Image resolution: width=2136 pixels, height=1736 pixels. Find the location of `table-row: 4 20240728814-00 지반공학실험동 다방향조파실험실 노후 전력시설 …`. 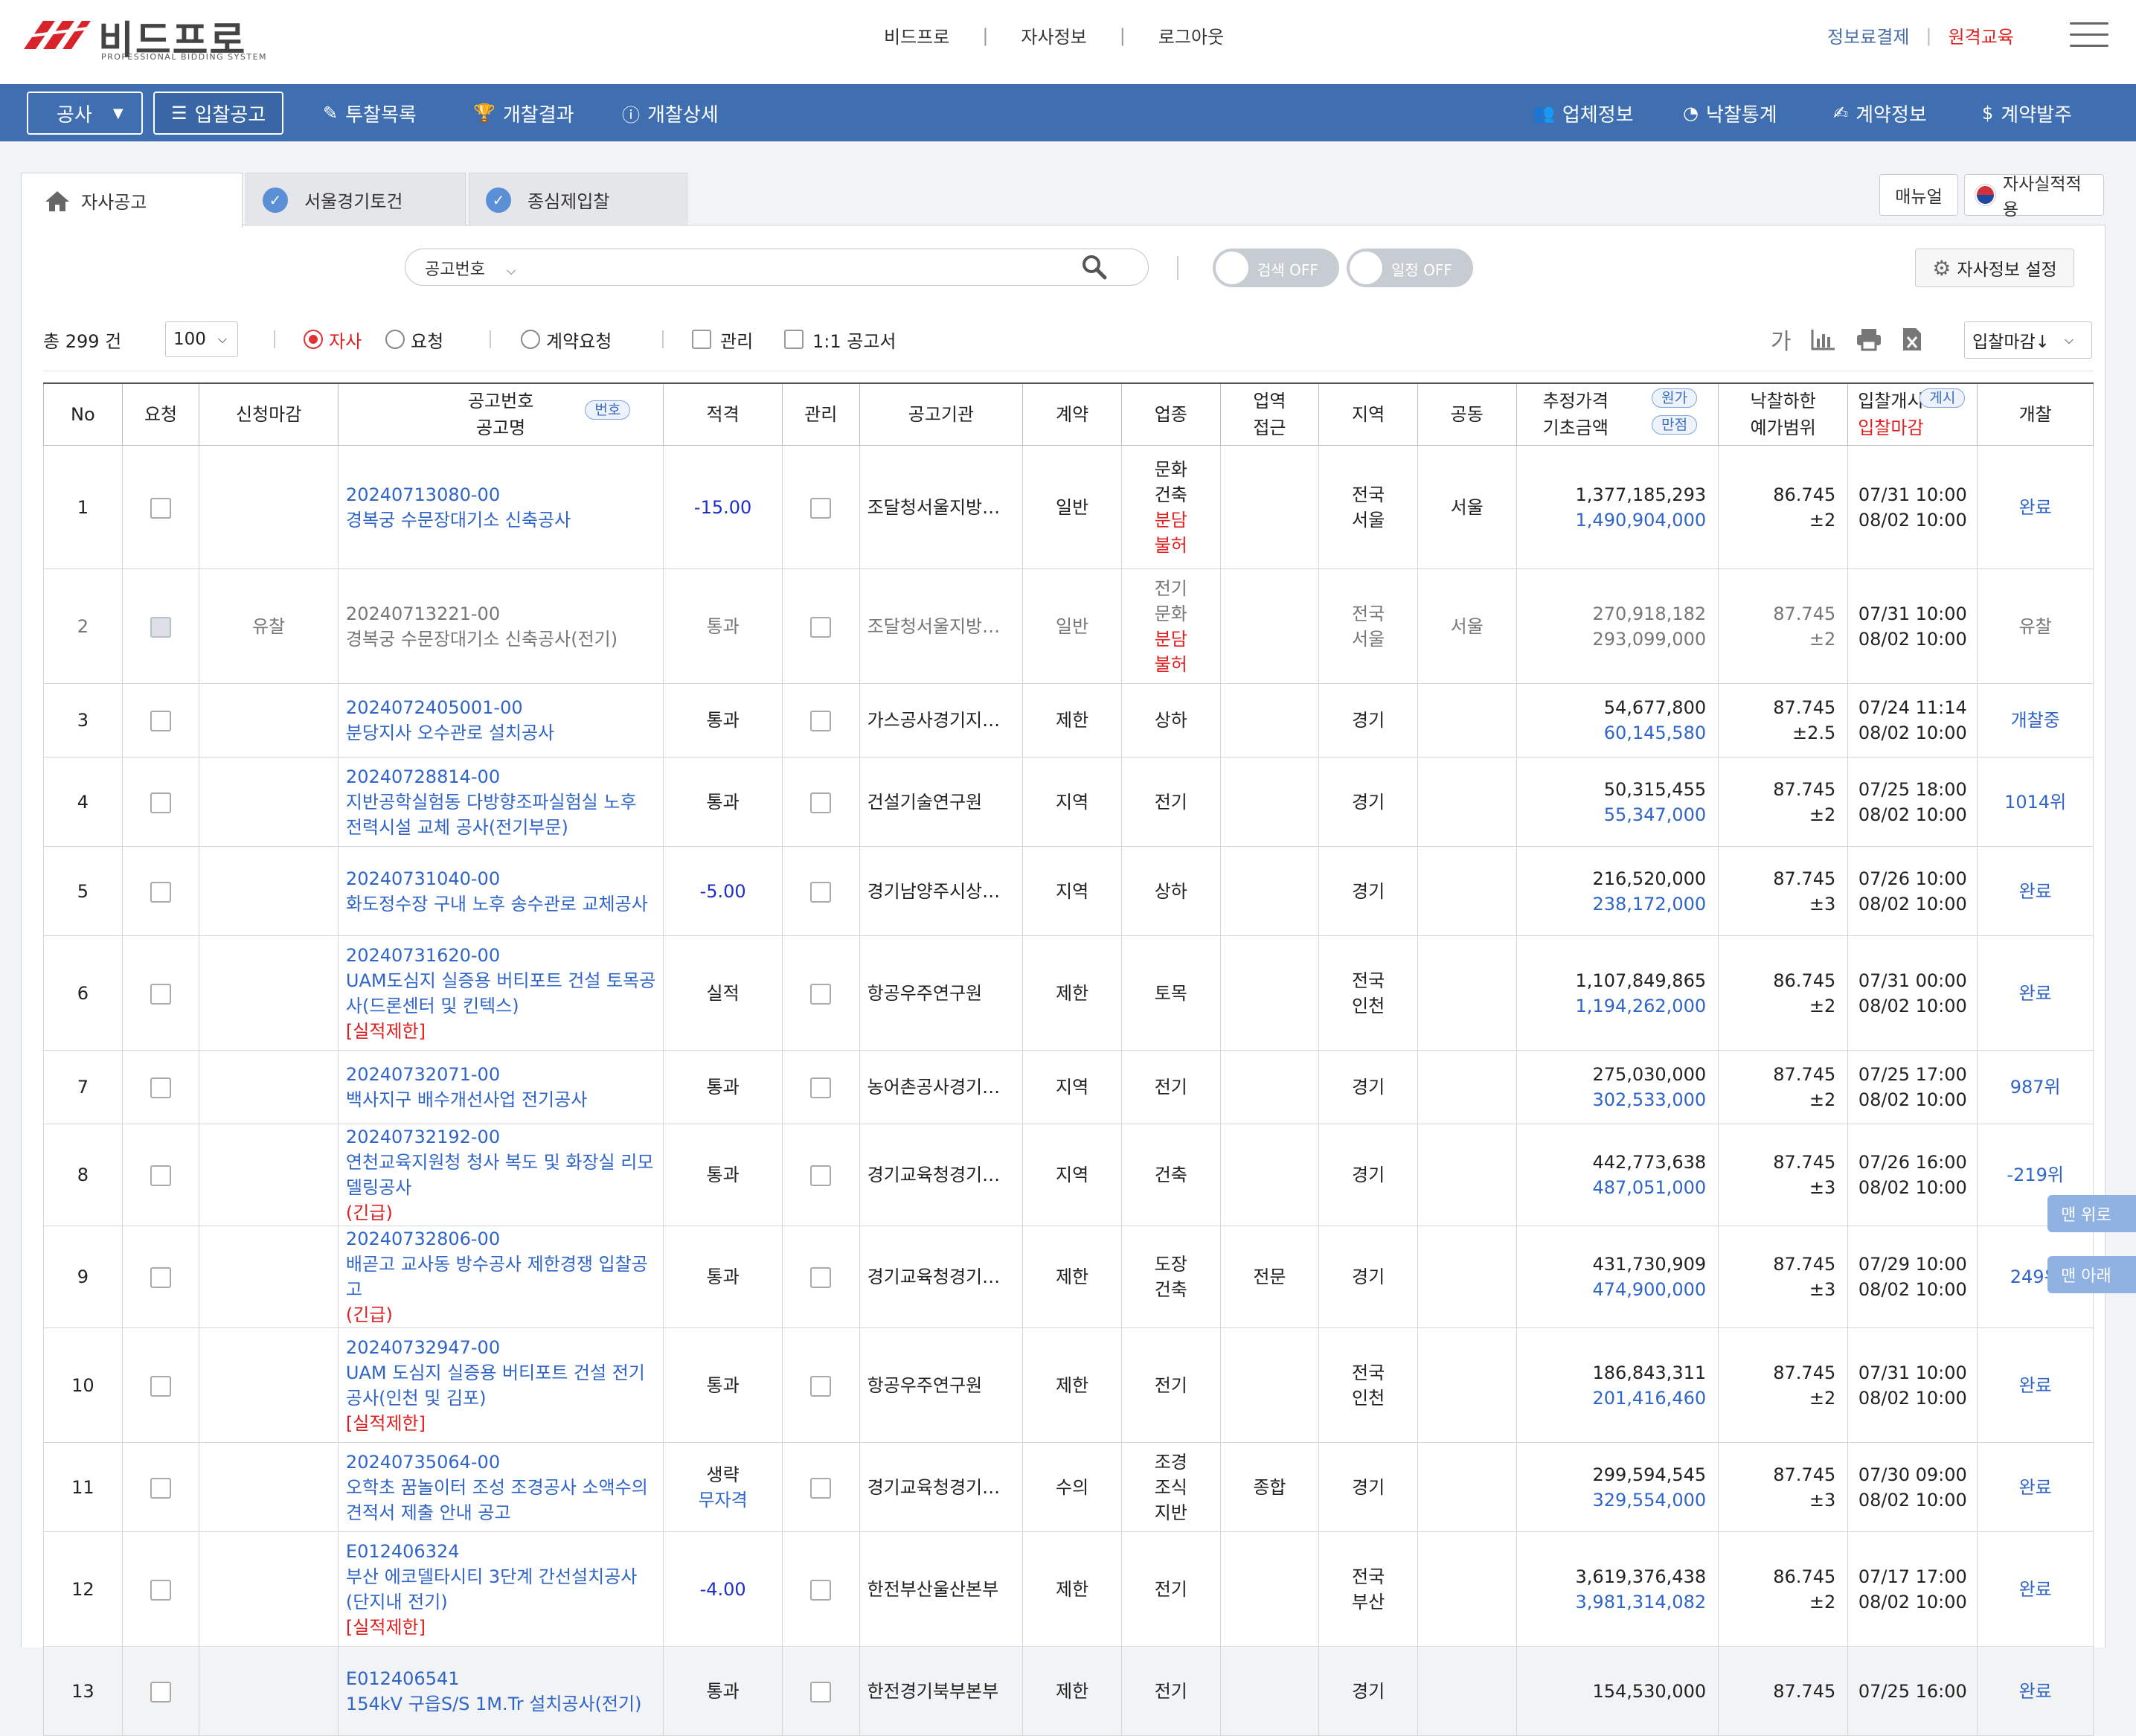

table-row: 4 20240728814-00 지반공학실험동 다방향조파실험실 노후 전력시설 … is located at coordinates (1068, 802).